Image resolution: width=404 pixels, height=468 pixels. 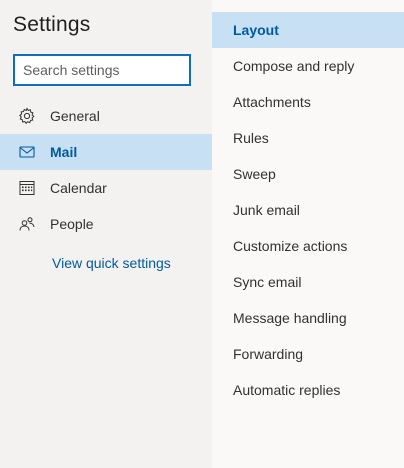 I want to click on mail-settings-item-customize-actions: Customize actions, so click(x=308, y=246).